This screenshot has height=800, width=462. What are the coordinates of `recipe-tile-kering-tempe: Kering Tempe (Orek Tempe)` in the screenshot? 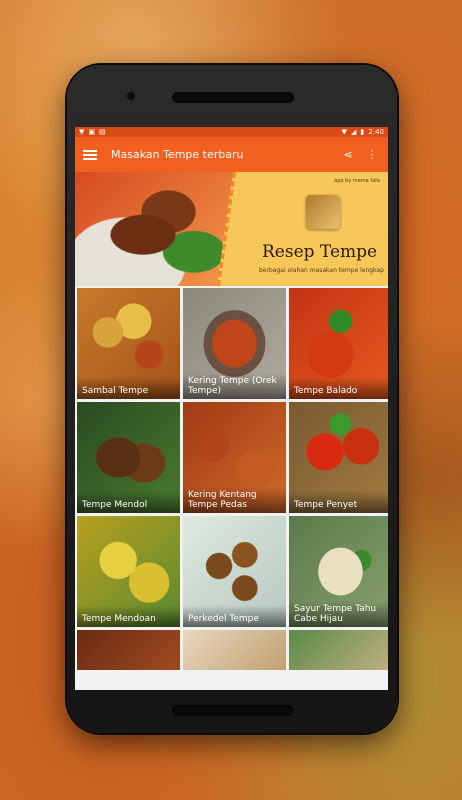 It's located at (234, 343).